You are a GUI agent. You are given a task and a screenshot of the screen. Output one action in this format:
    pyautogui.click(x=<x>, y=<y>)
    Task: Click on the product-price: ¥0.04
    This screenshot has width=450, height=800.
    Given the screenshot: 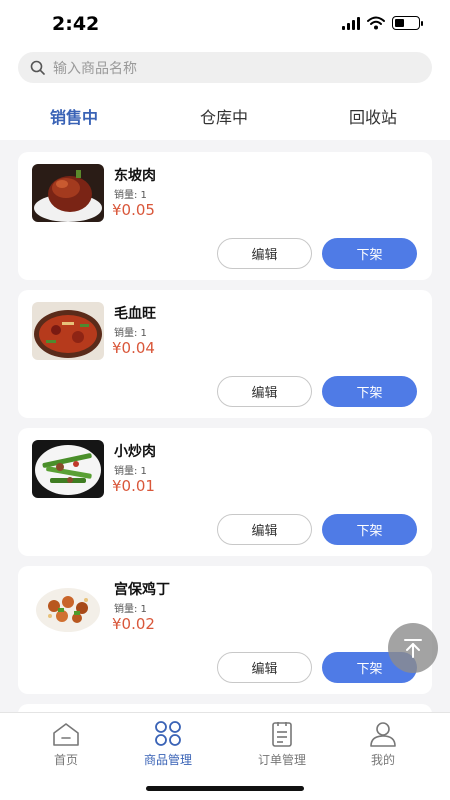 What is the action you would take?
    pyautogui.click(x=133, y=348)
    